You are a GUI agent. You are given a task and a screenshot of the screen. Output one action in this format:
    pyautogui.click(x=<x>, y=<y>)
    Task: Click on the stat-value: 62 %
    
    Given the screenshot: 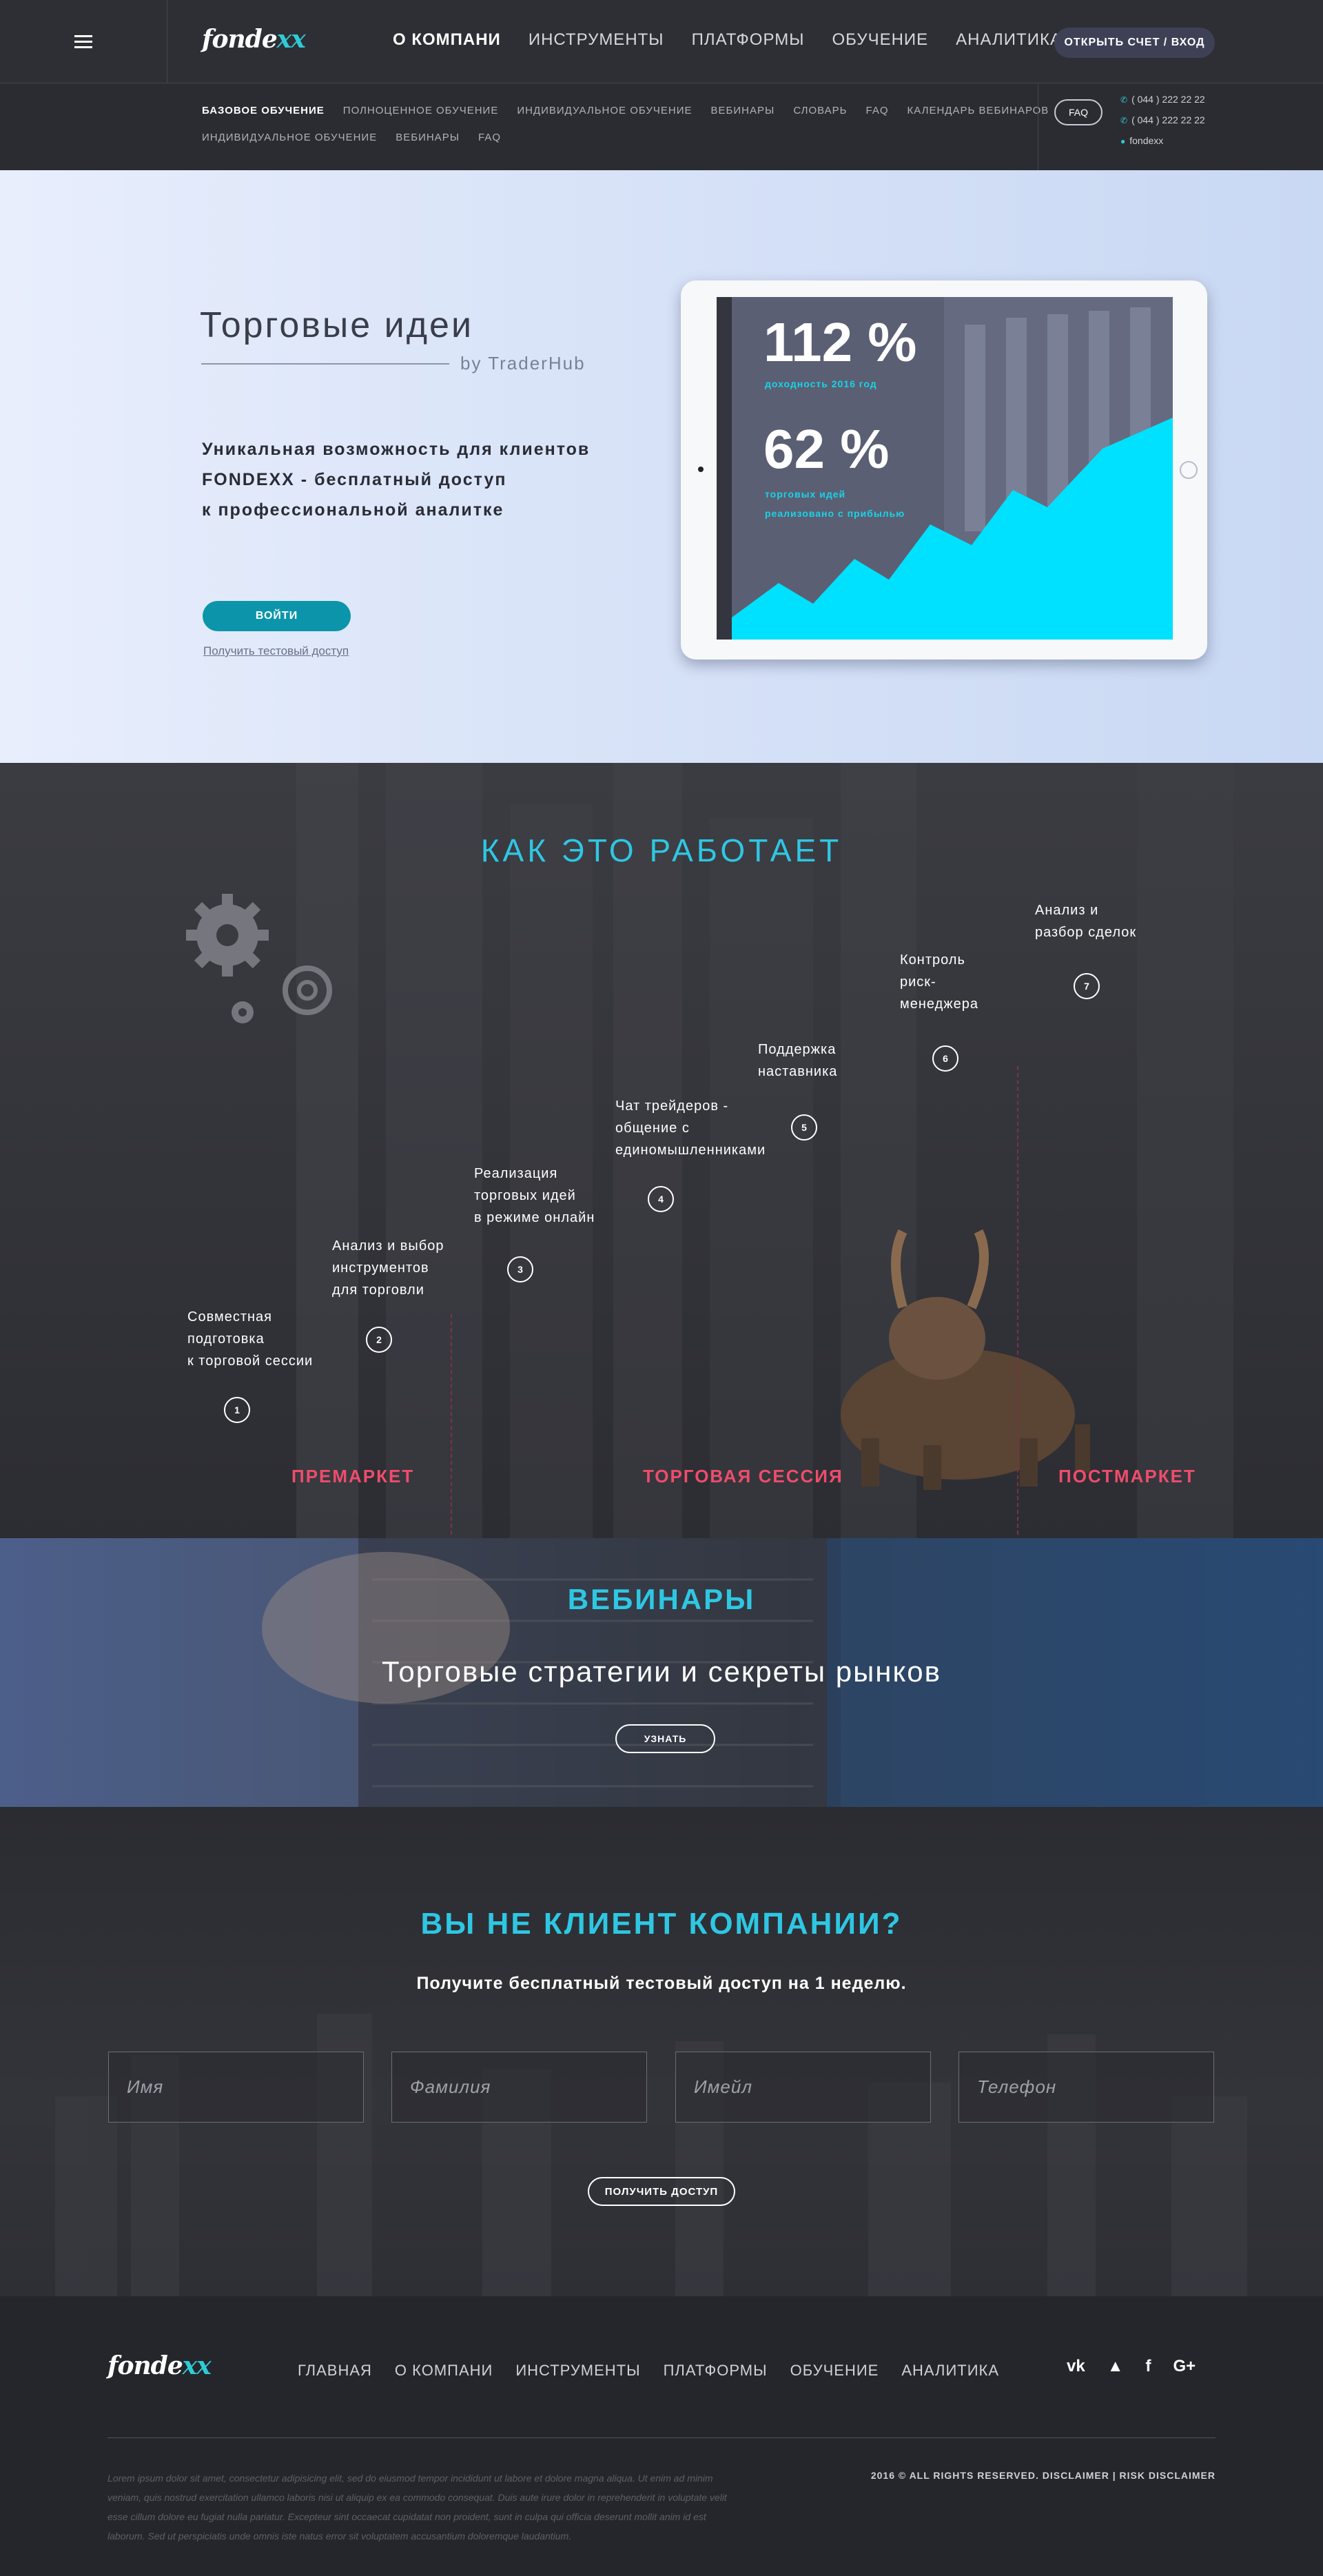 What is the action you would take?
    pyautogui.click(x=826, y=449)
    